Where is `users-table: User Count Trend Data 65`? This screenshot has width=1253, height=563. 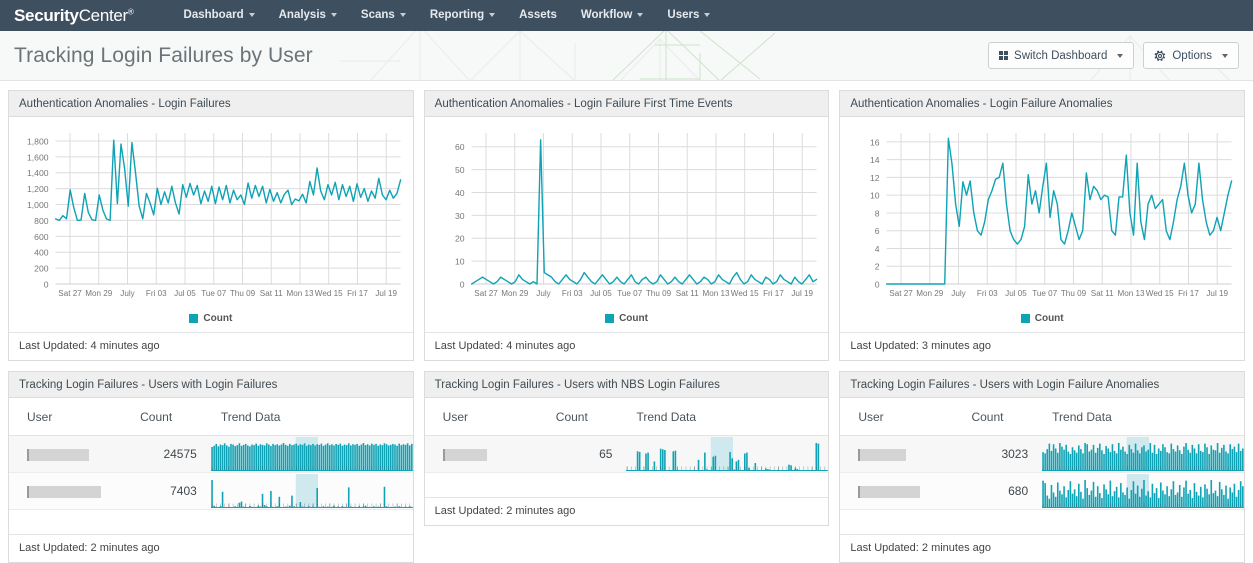 users-table: User Count Trend Data 65 is located at coordinates (626, 435).